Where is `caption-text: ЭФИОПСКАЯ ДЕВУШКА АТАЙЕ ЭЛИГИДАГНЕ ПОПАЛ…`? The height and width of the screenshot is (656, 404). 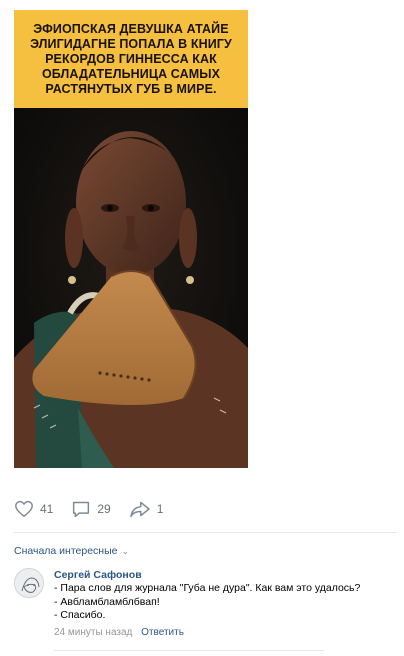
caption-text: ЭФИОПСКАЯ ДЕВУШКА АТАЙЕ ЭЛИГИДАГНЕ ПОПАЛ… is located at coordinates (131, 59).